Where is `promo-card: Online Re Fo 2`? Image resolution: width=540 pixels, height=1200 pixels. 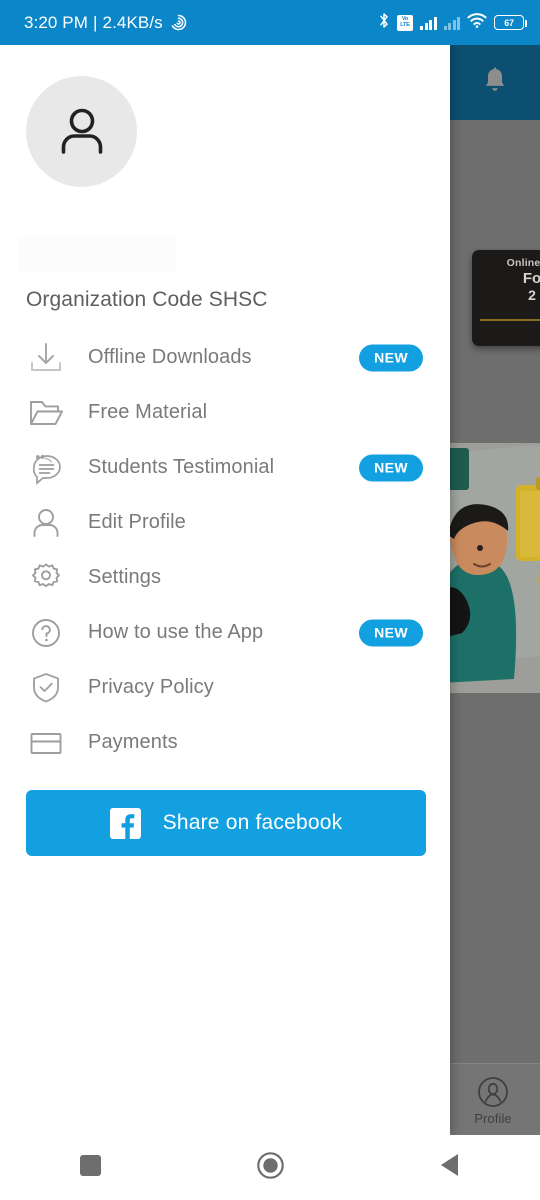
promo-card: Online Re Fo 2 is located at coordinates (506, 298).